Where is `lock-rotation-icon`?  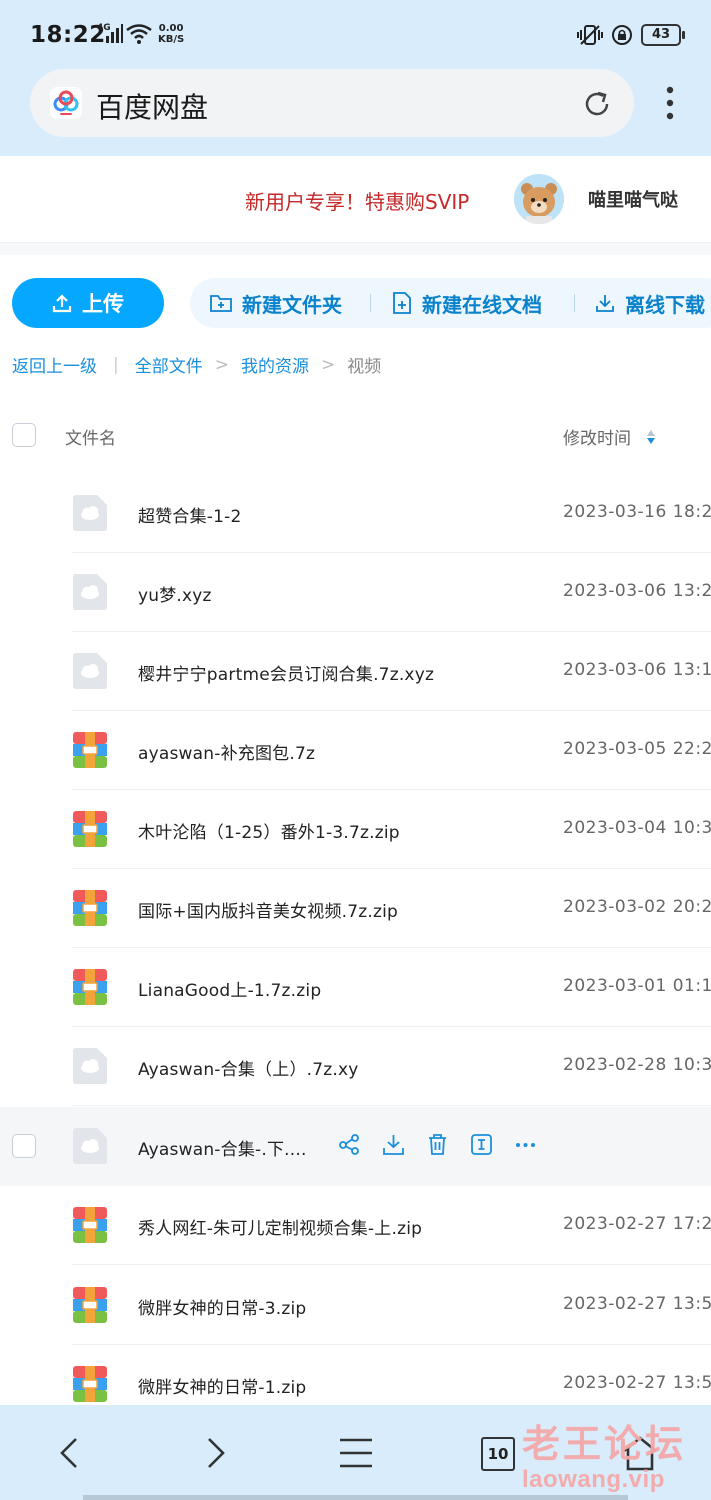 lock-rotation-icon is located at coordinates (622, 35).